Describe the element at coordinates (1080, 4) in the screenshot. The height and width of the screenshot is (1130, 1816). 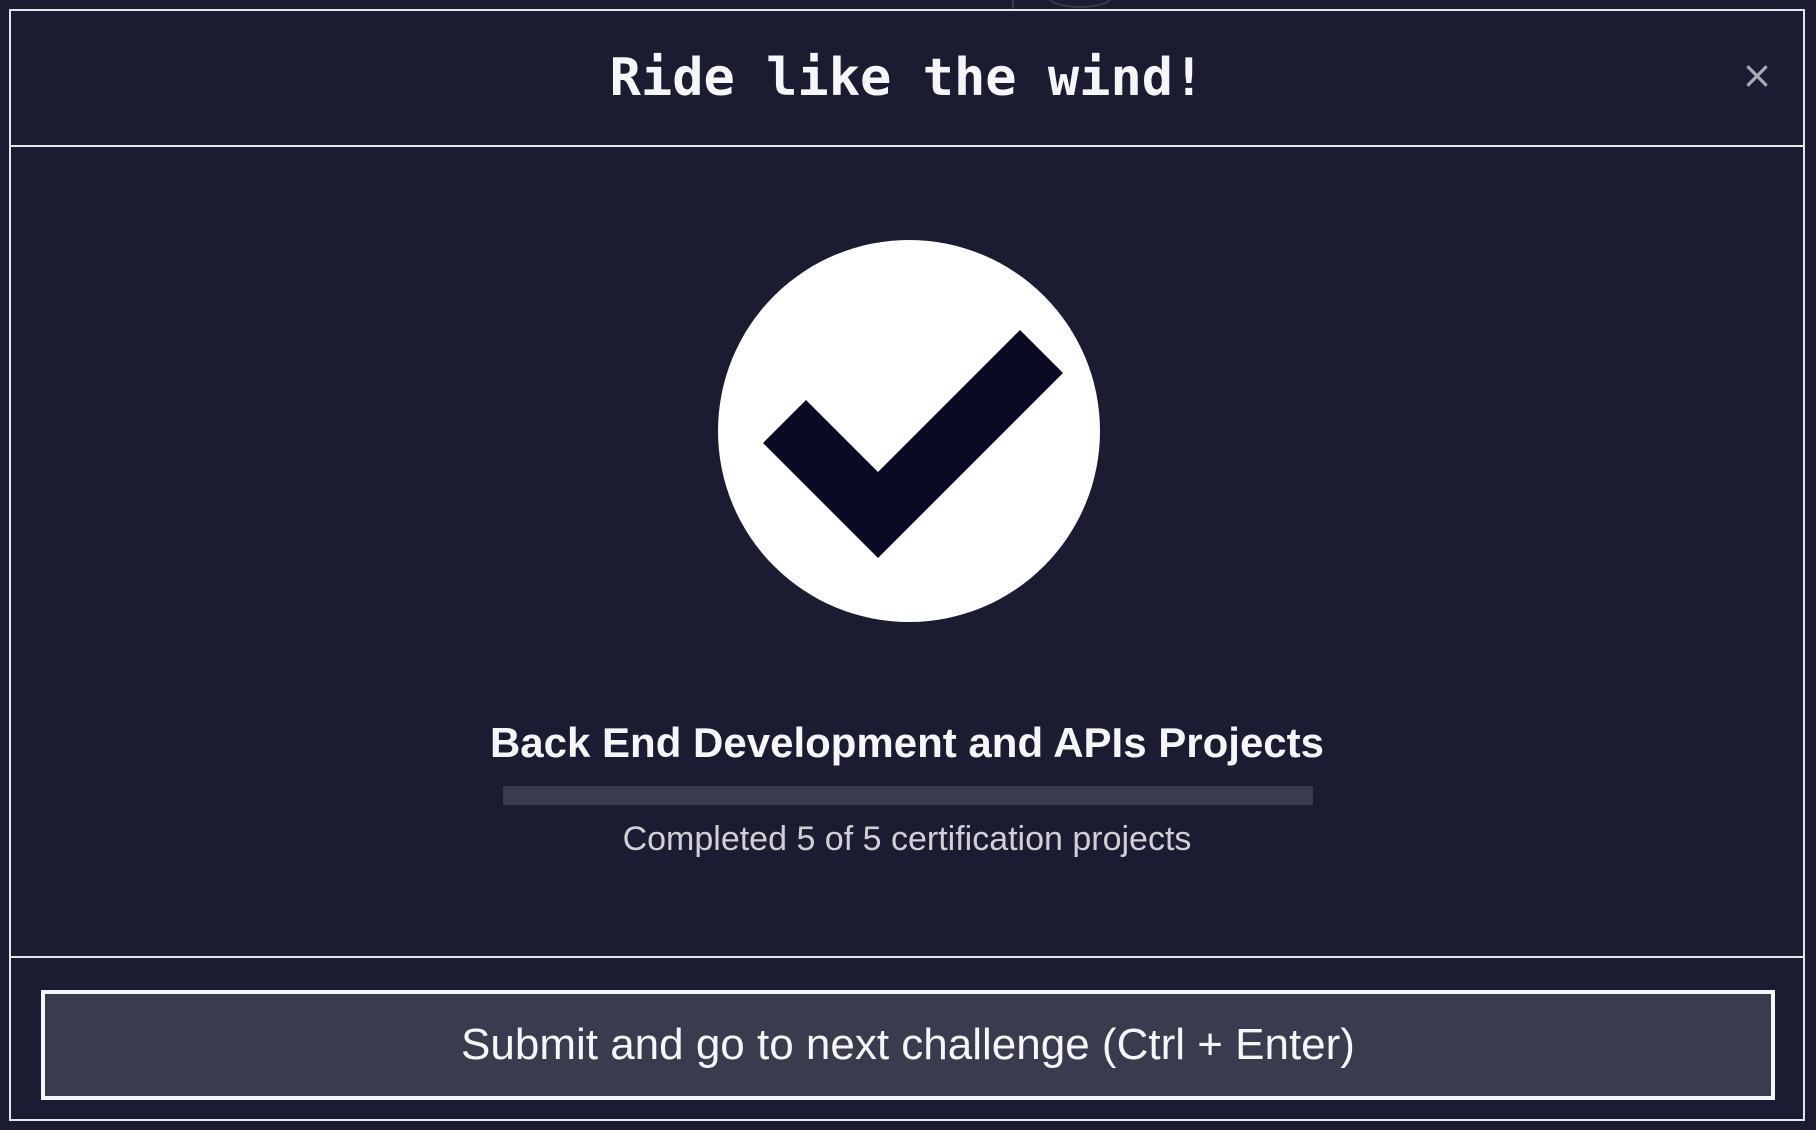
I see `background-logo-fragment` at that location.